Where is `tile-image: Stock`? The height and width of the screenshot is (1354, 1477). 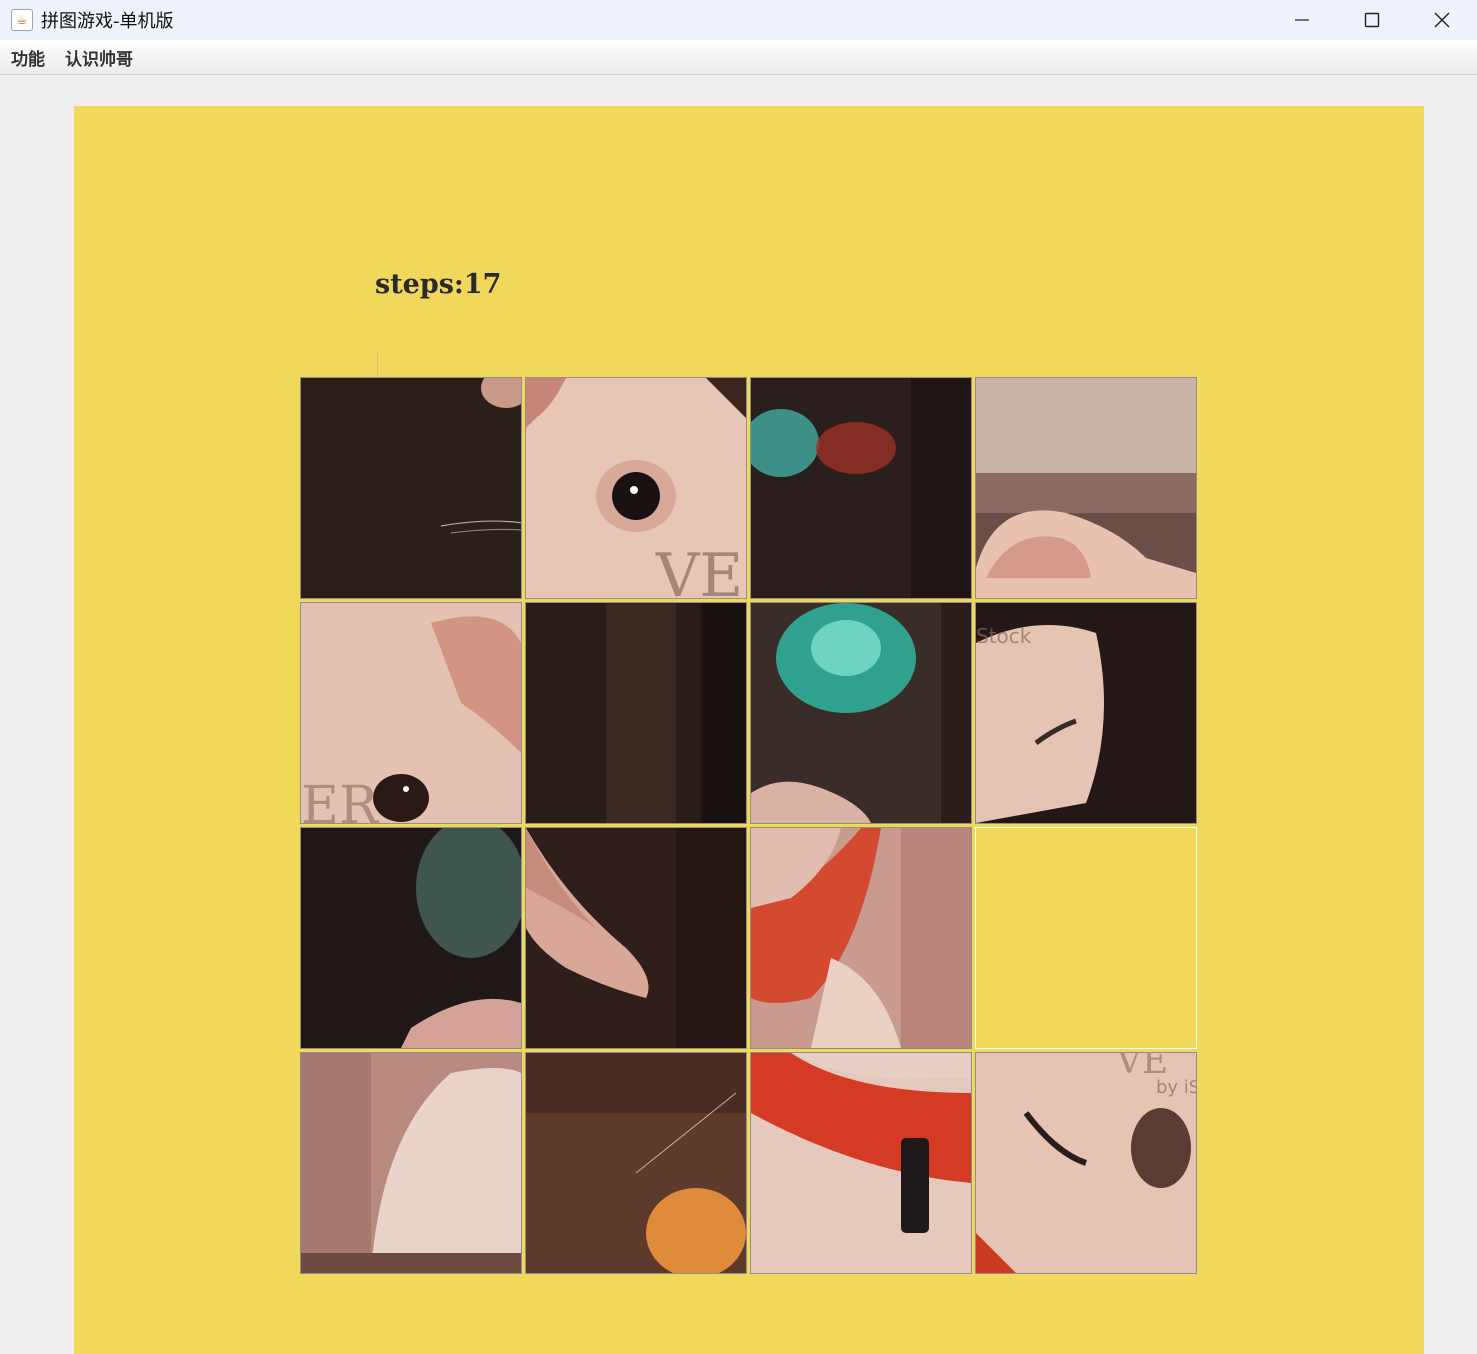 tile-image: Stock is located at coordinates (1086, 713).